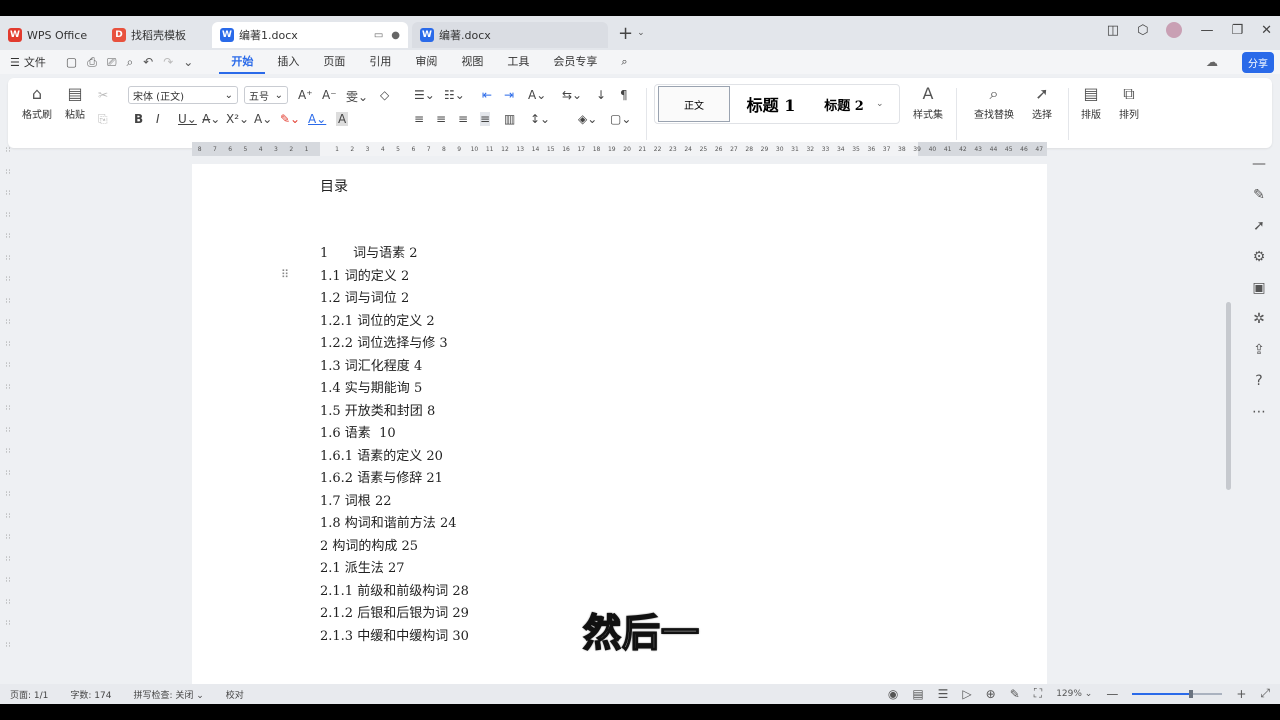 The width and height of the screenshot is (1280, 720). What do you see at coordinates (37, 102) in the screenshot?
I see `format-painter-button: ⌂ 格式刷` at bounding box center [37, 102].